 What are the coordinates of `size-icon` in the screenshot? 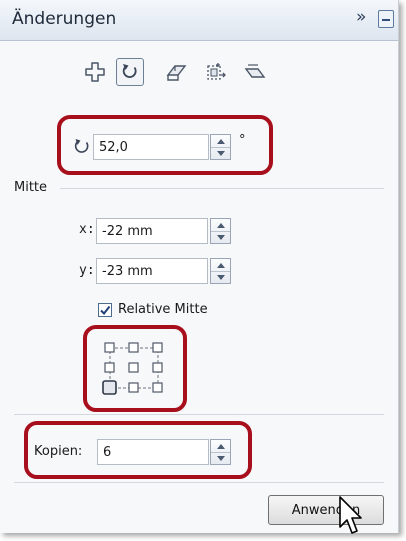 It's located at (216, 71).